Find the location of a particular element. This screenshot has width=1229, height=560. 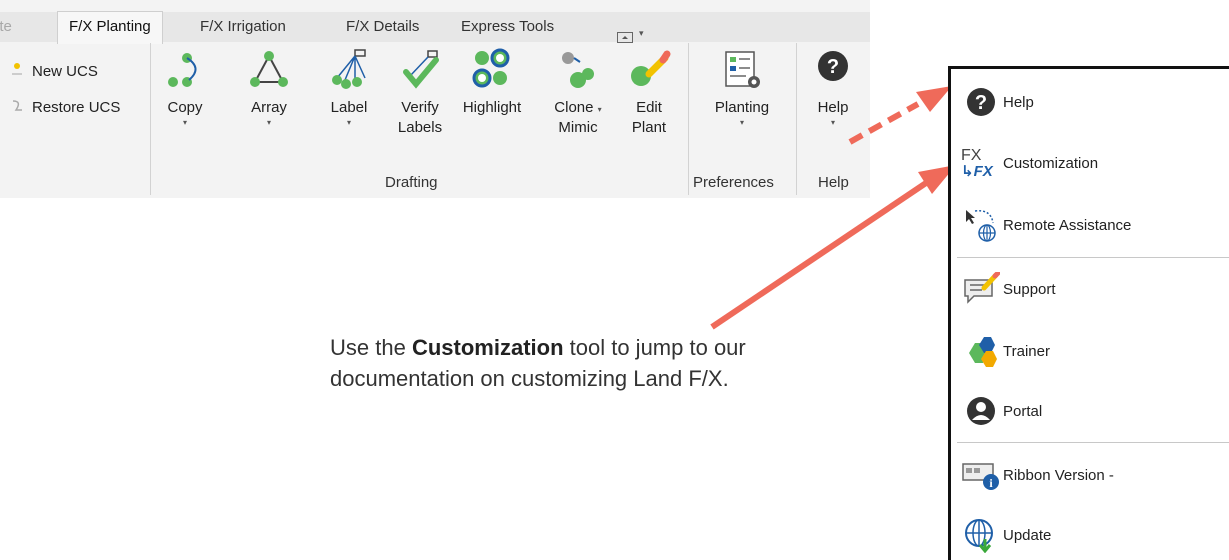

update-globe-icon is located at coordinates (981, 535).